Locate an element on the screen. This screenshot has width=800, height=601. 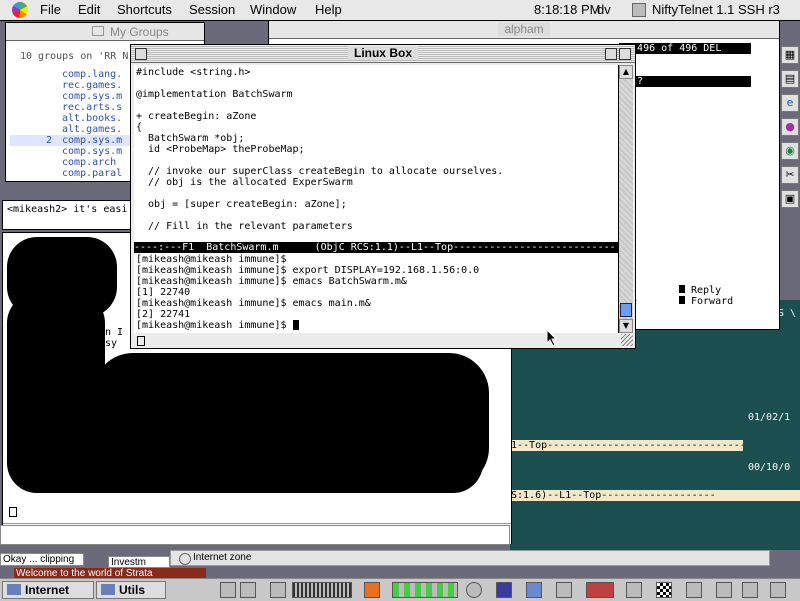
led-strip-icon is located at coordinates (425, 590).